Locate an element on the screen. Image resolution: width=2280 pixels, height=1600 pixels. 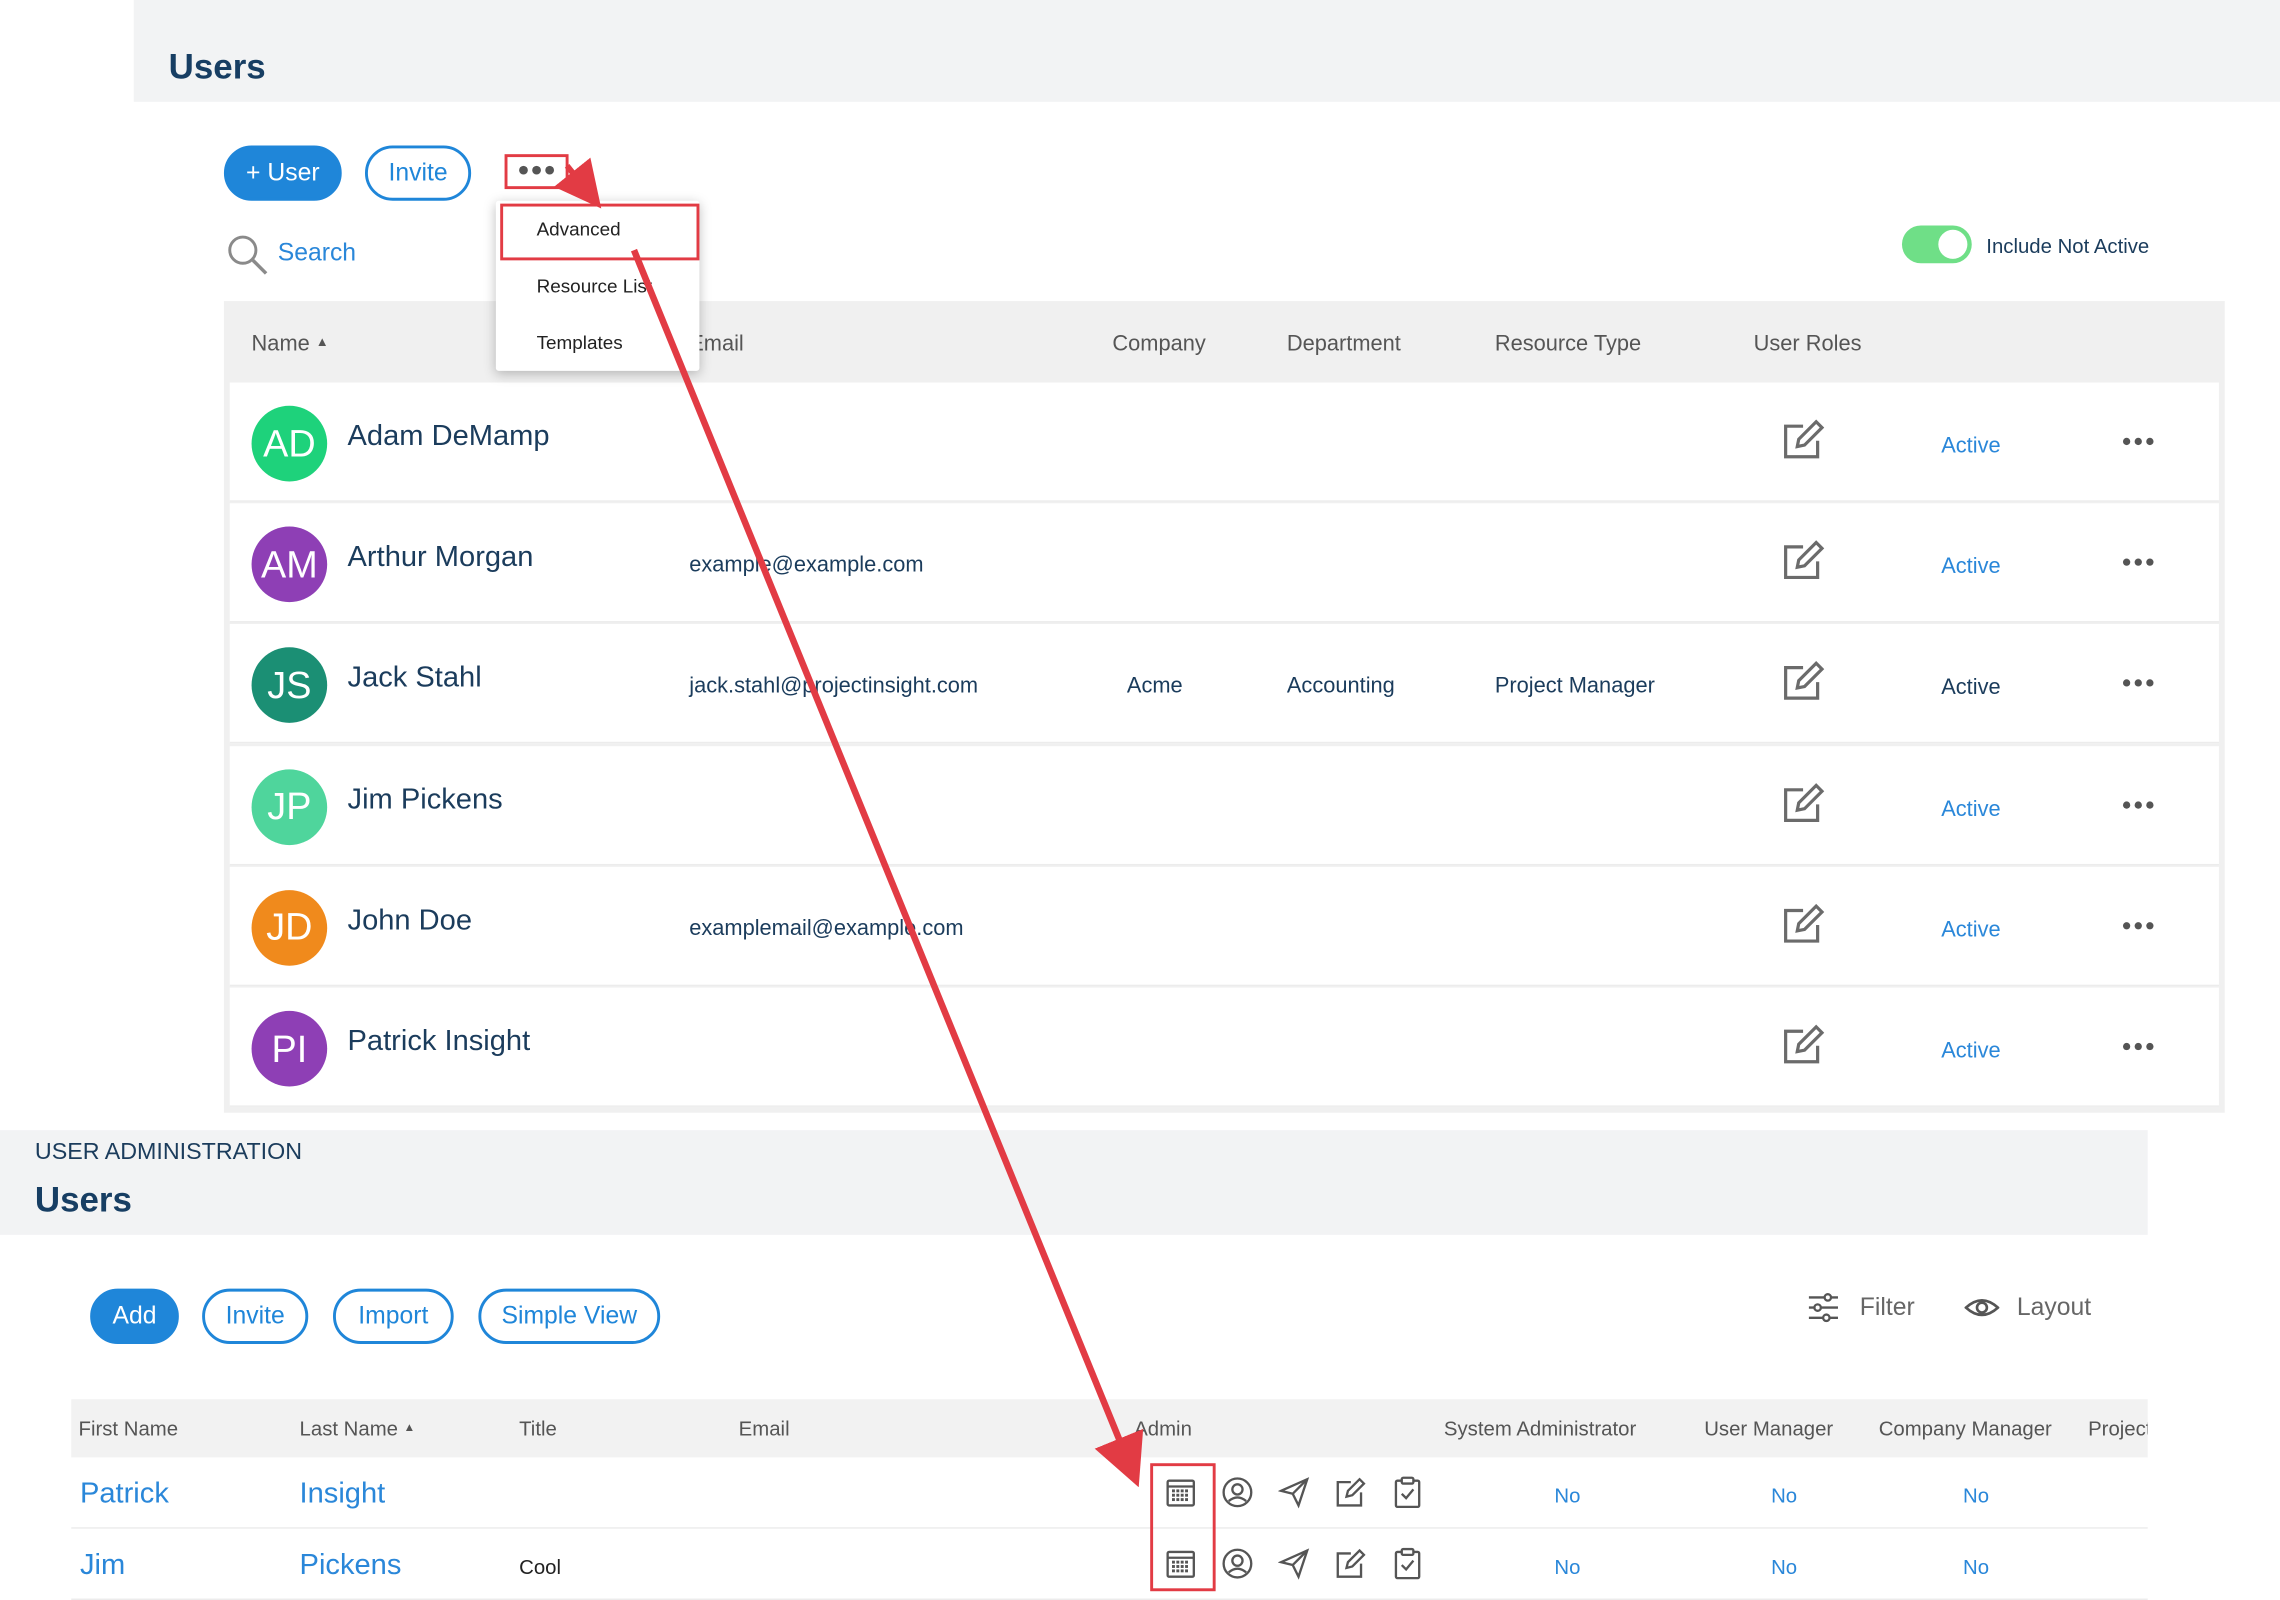
arrow-to-advanced is located at coordinates (578, 183).